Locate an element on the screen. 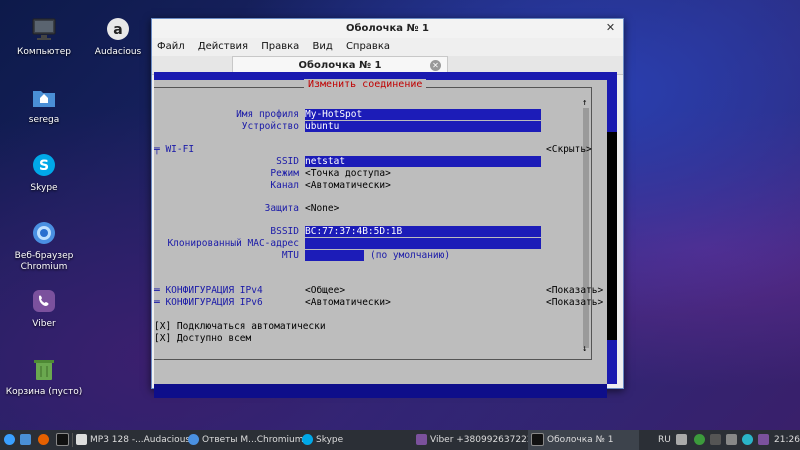 The image size is (800, 450). cloned-mac-label: Клонированный MAC-адрес is located at coordinates (233, 243).